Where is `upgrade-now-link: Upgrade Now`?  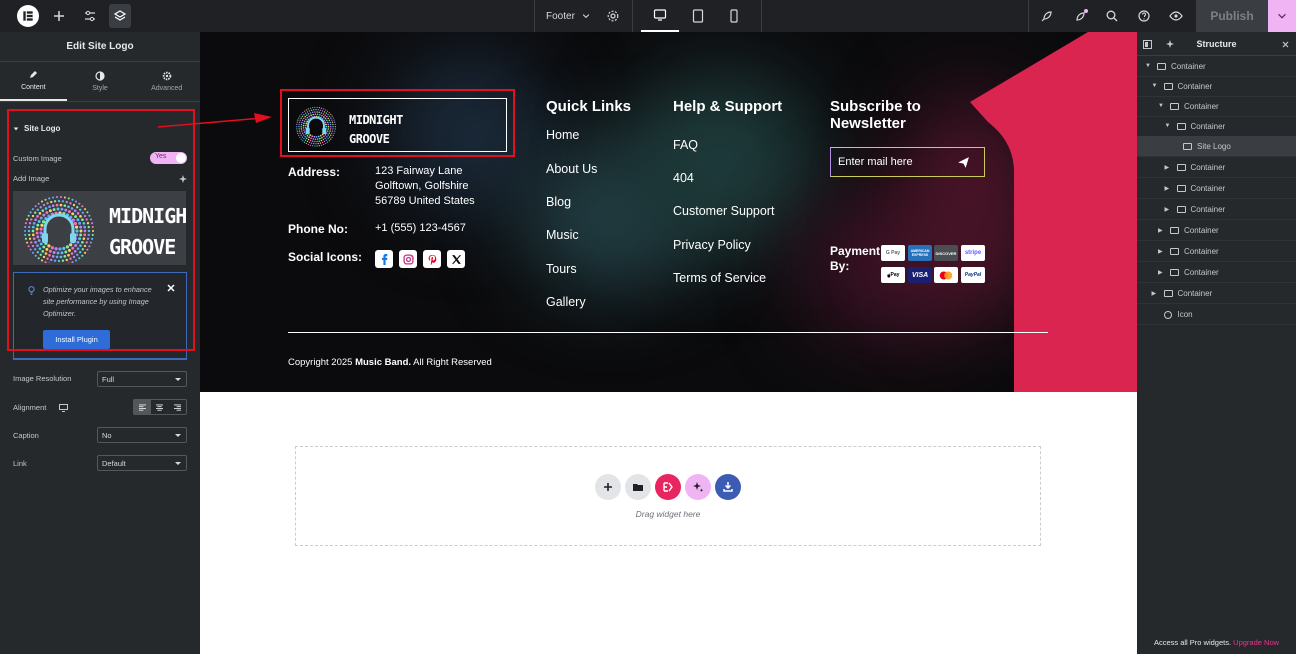
upgrade-now-link: Upgrade Now is located at coordinates (1256, 642).